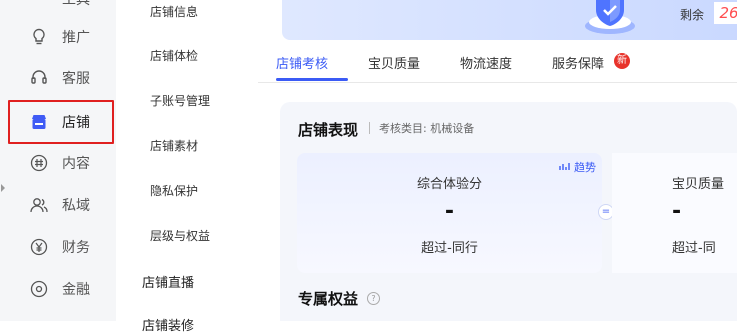  Describe the element at coordinates (427, 128) in the screenshot. I see `assessment-category: 考核类目: 机械设备` at that location.